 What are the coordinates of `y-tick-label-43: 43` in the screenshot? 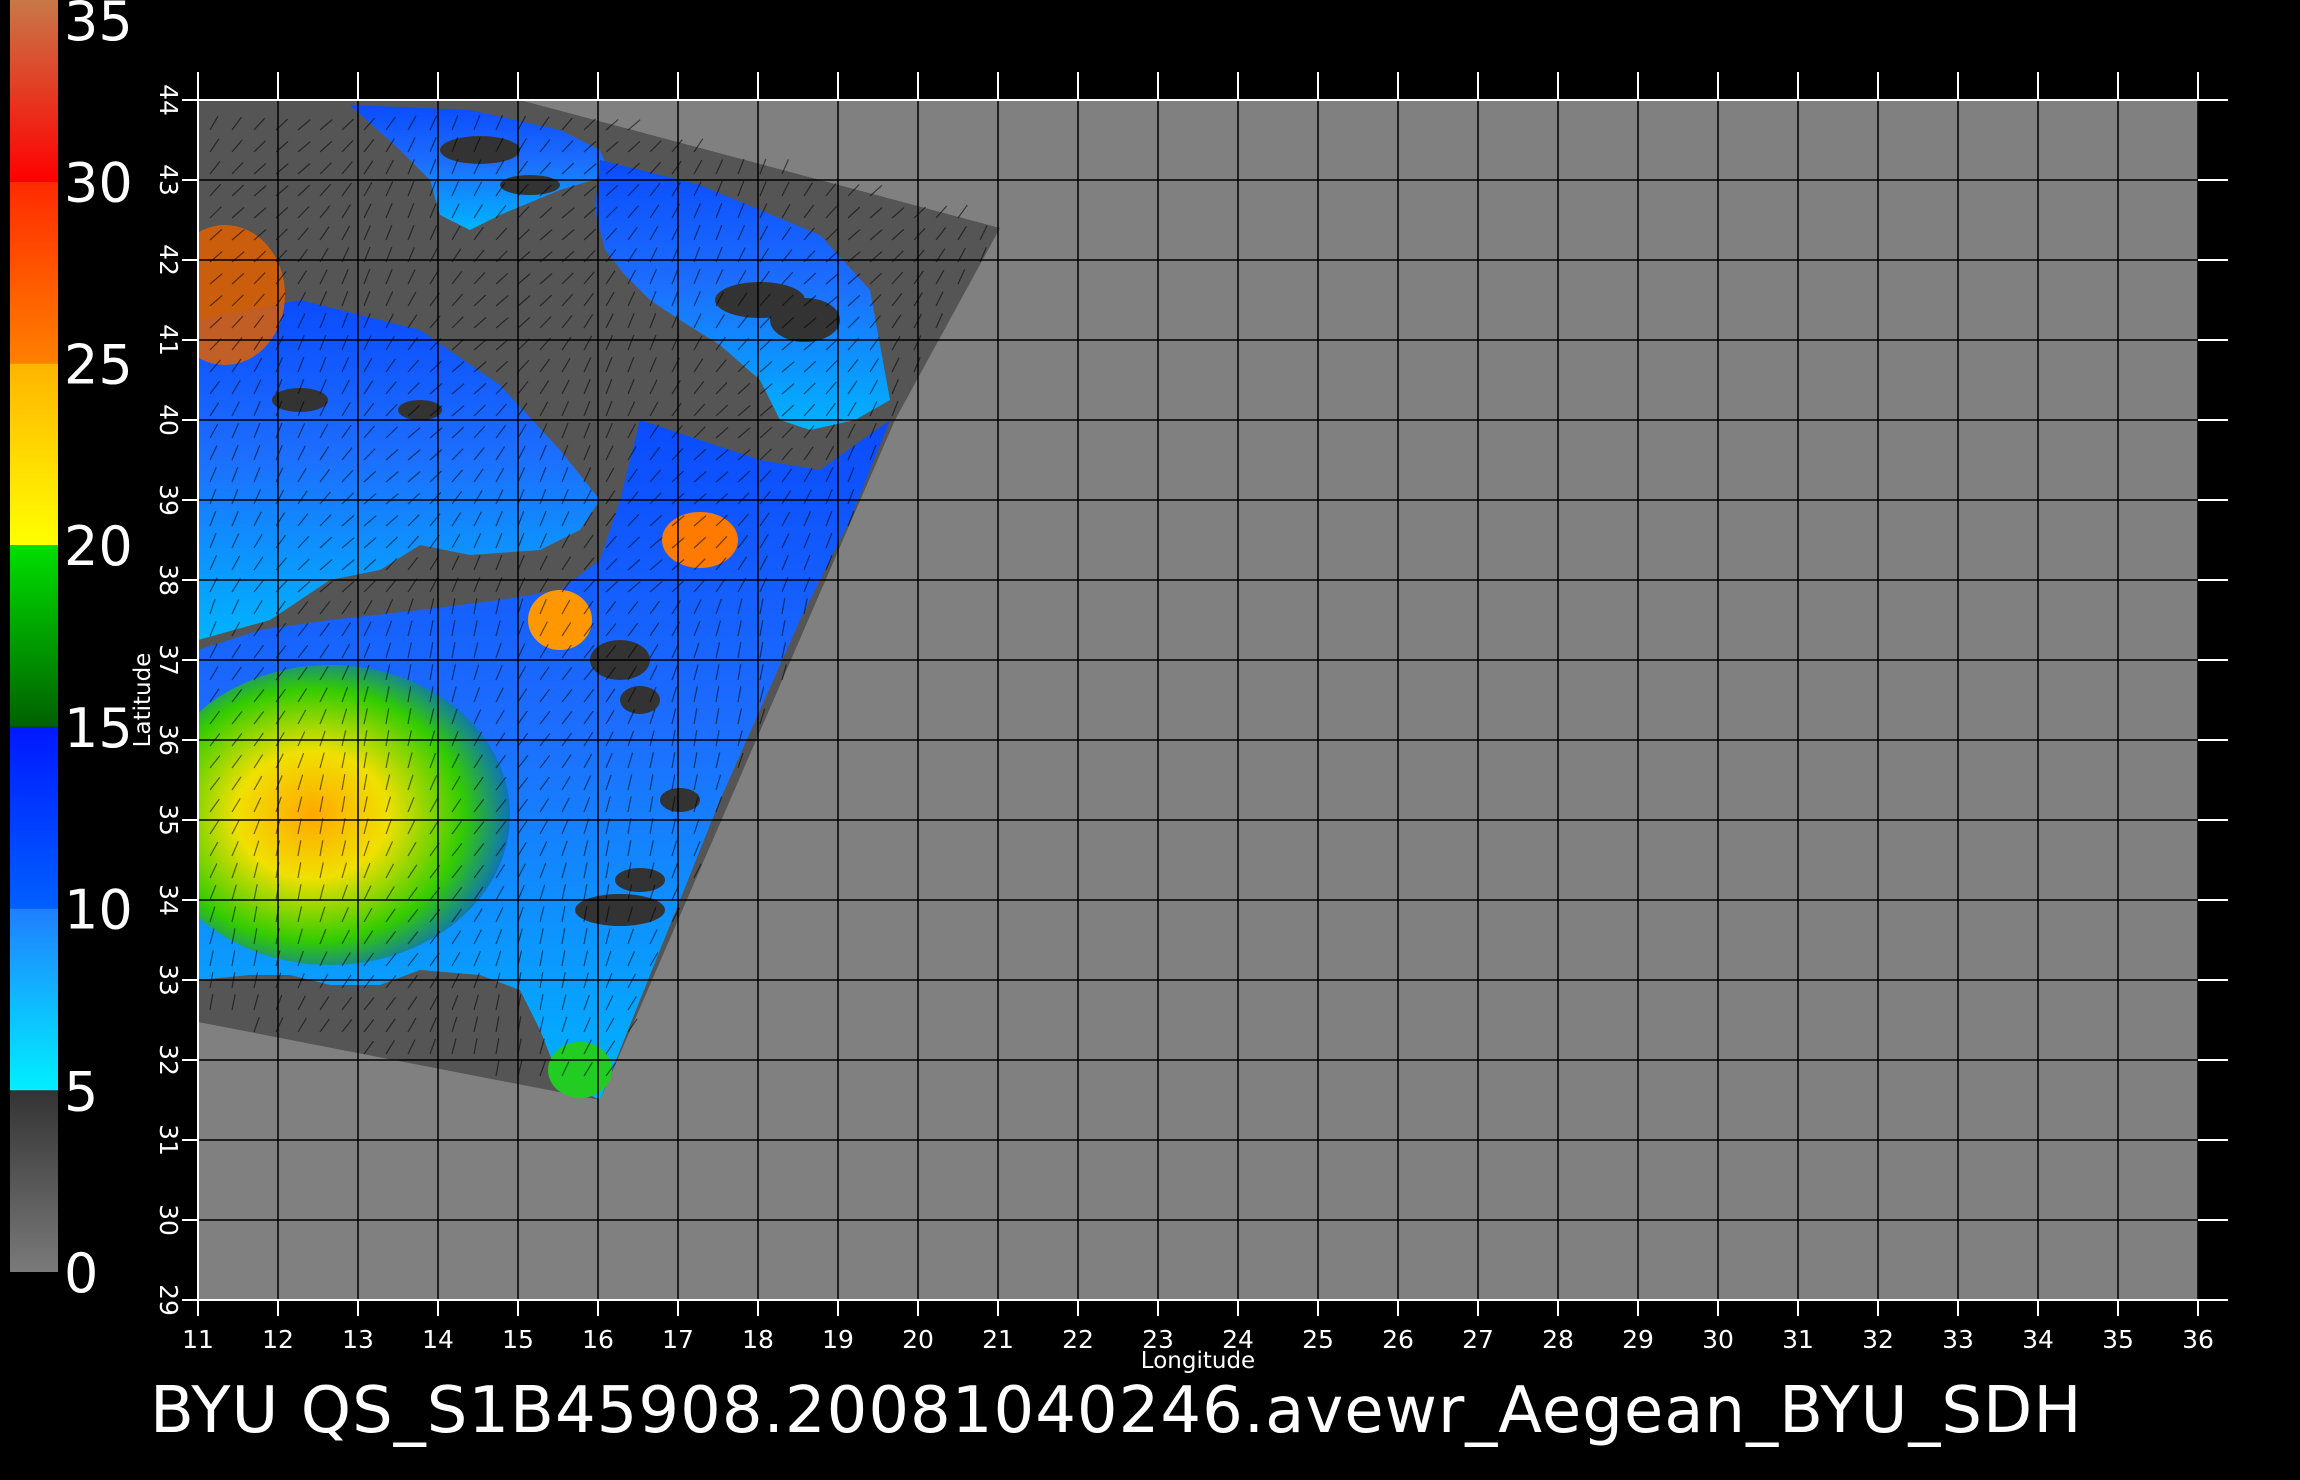 It's located at (168, 180).